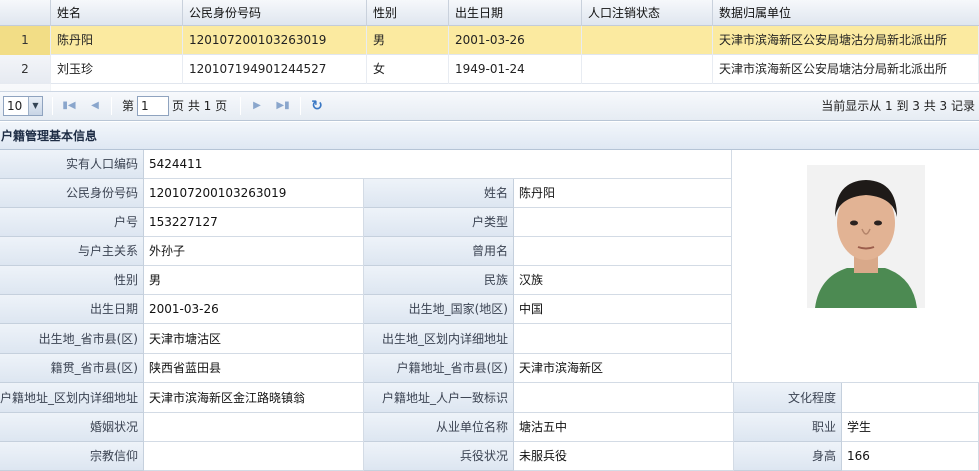 The image size is (979, 471). Describe the element at coordinates (623, 339) in the screenshot. I see `birth-detail-value` at that location.